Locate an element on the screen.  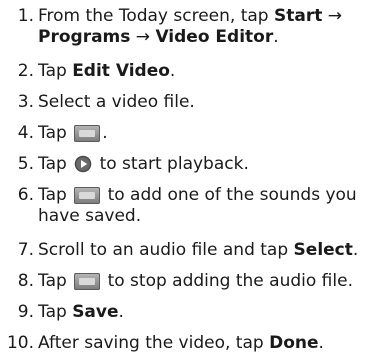
stop-adding-audio-icon is located at coordinates (87, 281).